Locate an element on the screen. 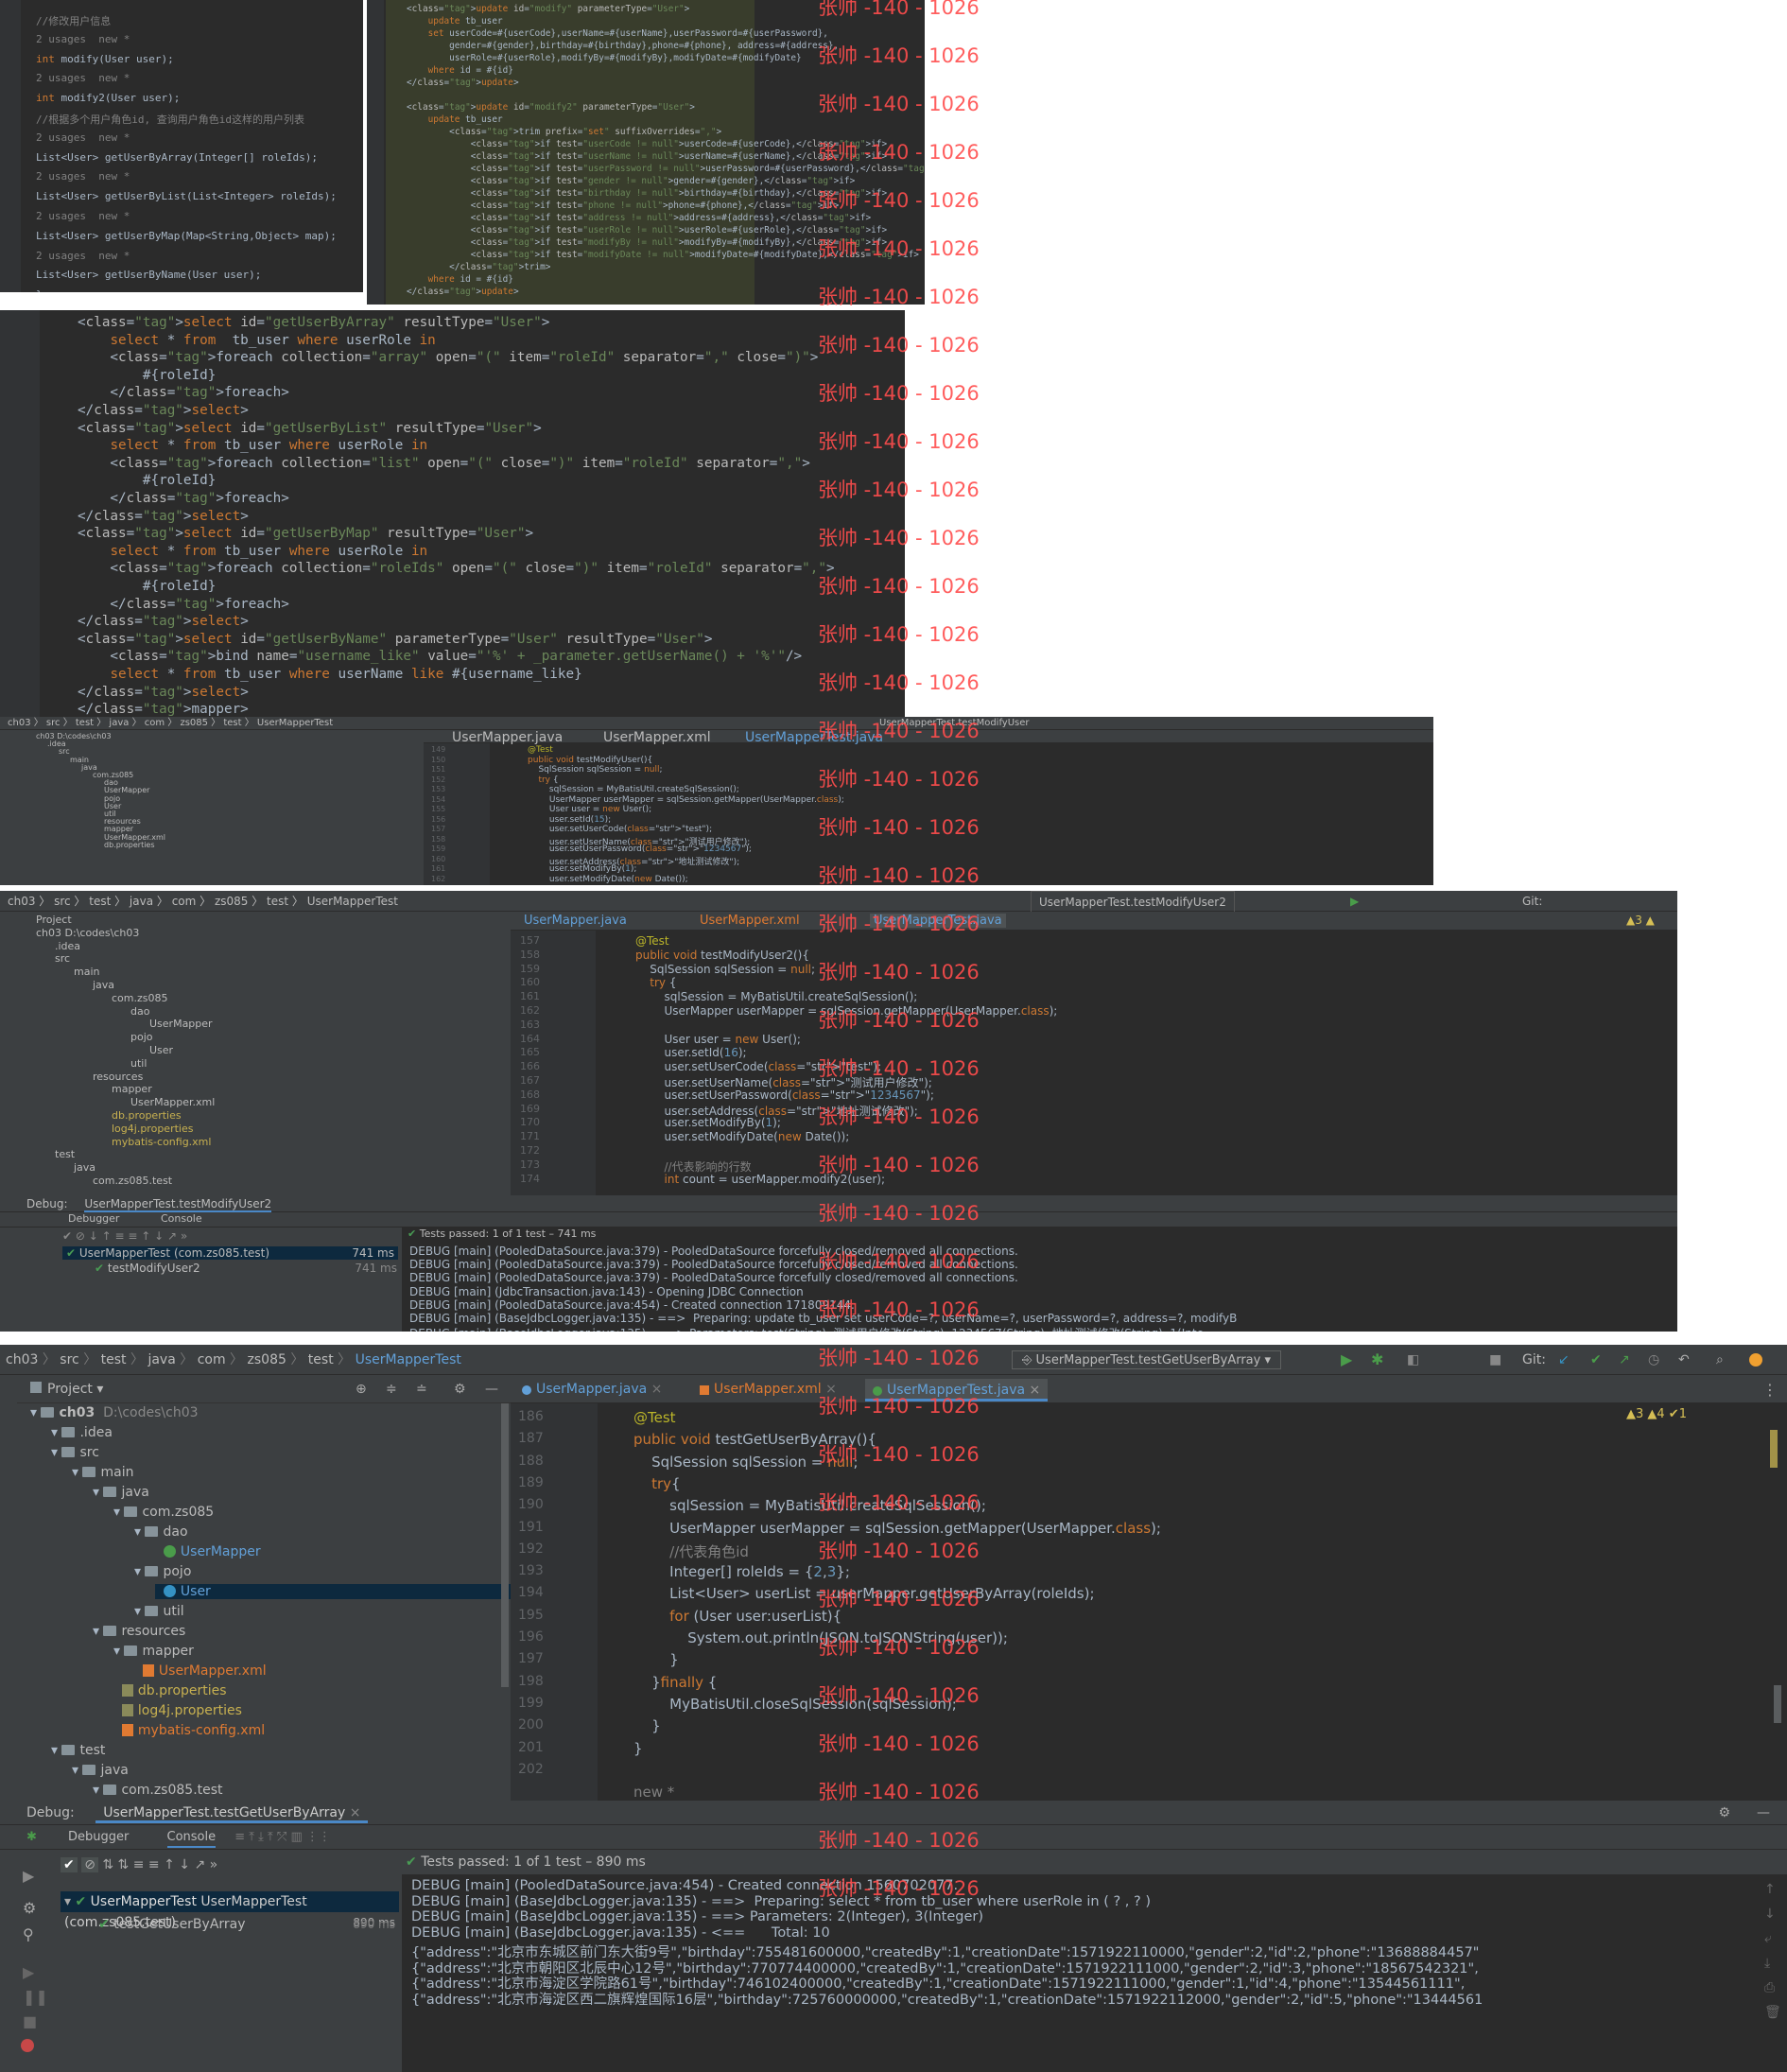  play-icon: ▶ is located at coordinates (28, 1972).